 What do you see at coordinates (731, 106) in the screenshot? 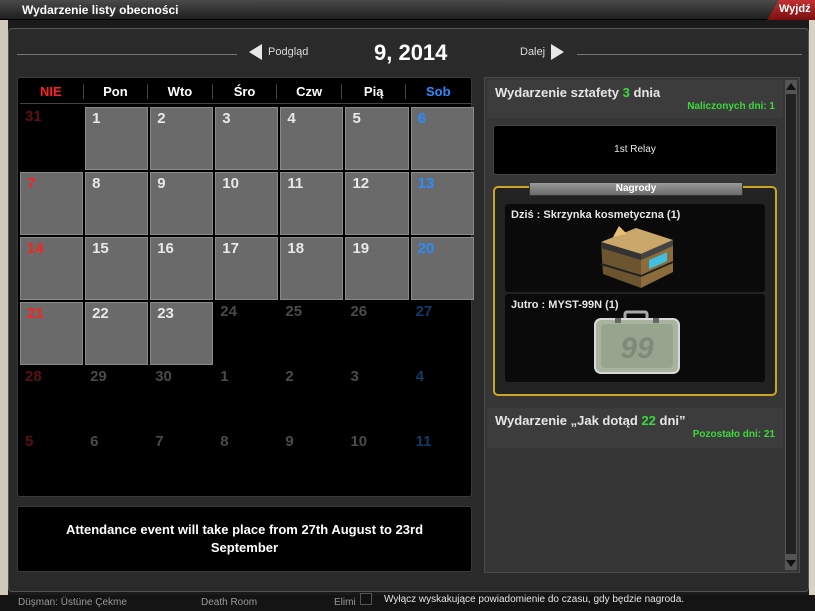
I see `relay-event-subtitle: Naliczonych dni: 1` at bounding box center [731, 106].